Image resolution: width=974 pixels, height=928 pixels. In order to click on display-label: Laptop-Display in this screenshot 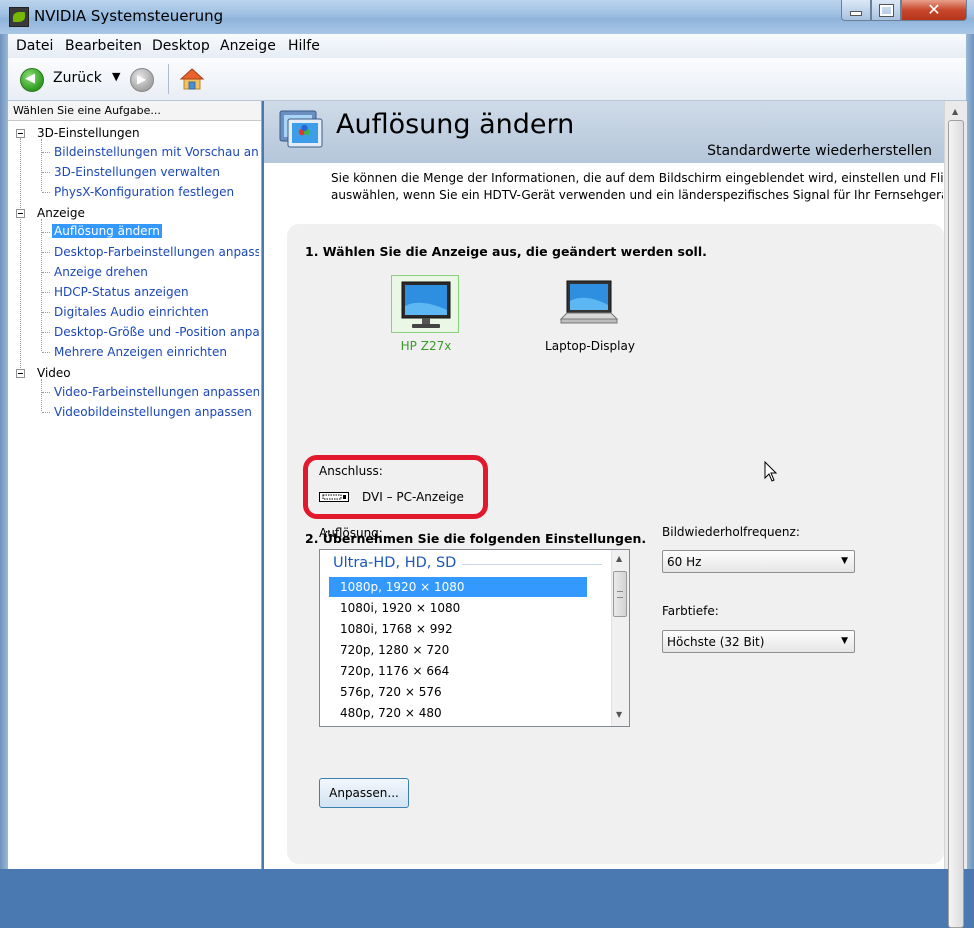, I will do `click(590, 346)`.